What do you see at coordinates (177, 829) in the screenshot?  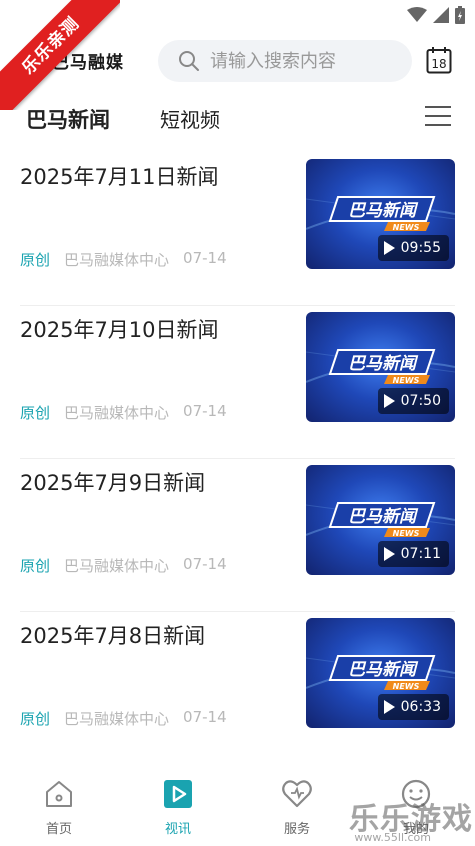 I see `nav-label: 视讯` at bounding box center [177, 829].